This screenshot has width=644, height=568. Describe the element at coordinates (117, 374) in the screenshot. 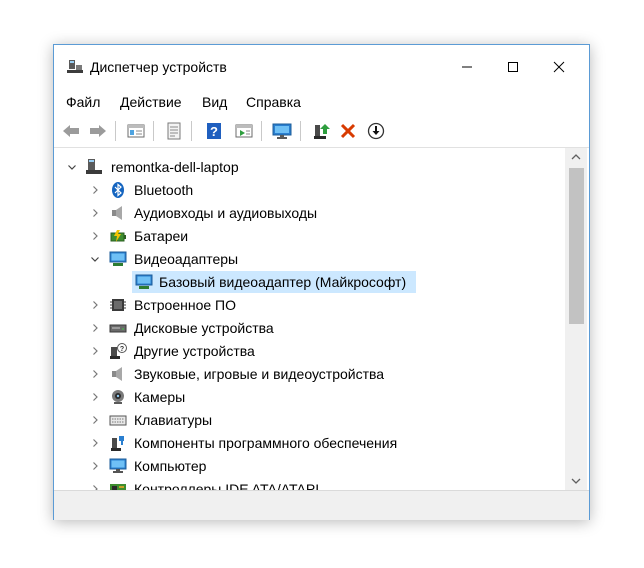

I see `sound-icon` at that location.